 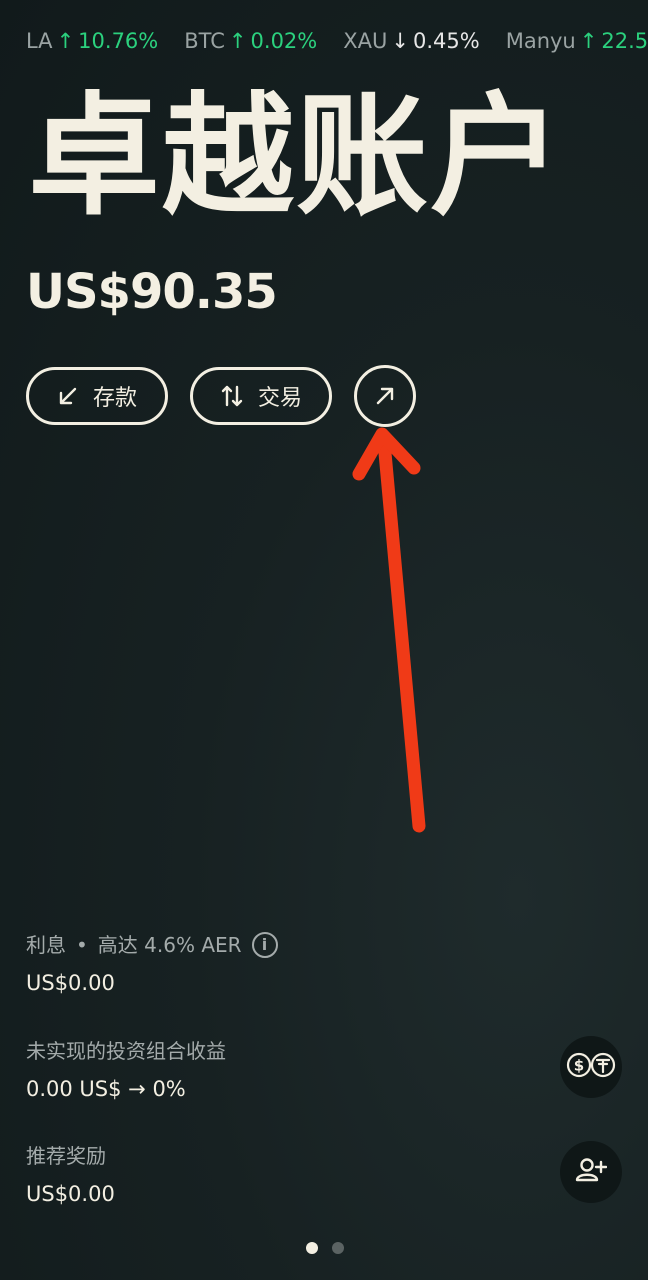 I want to click on dollar-tether-icon: $, so click(x=591, y=1067).